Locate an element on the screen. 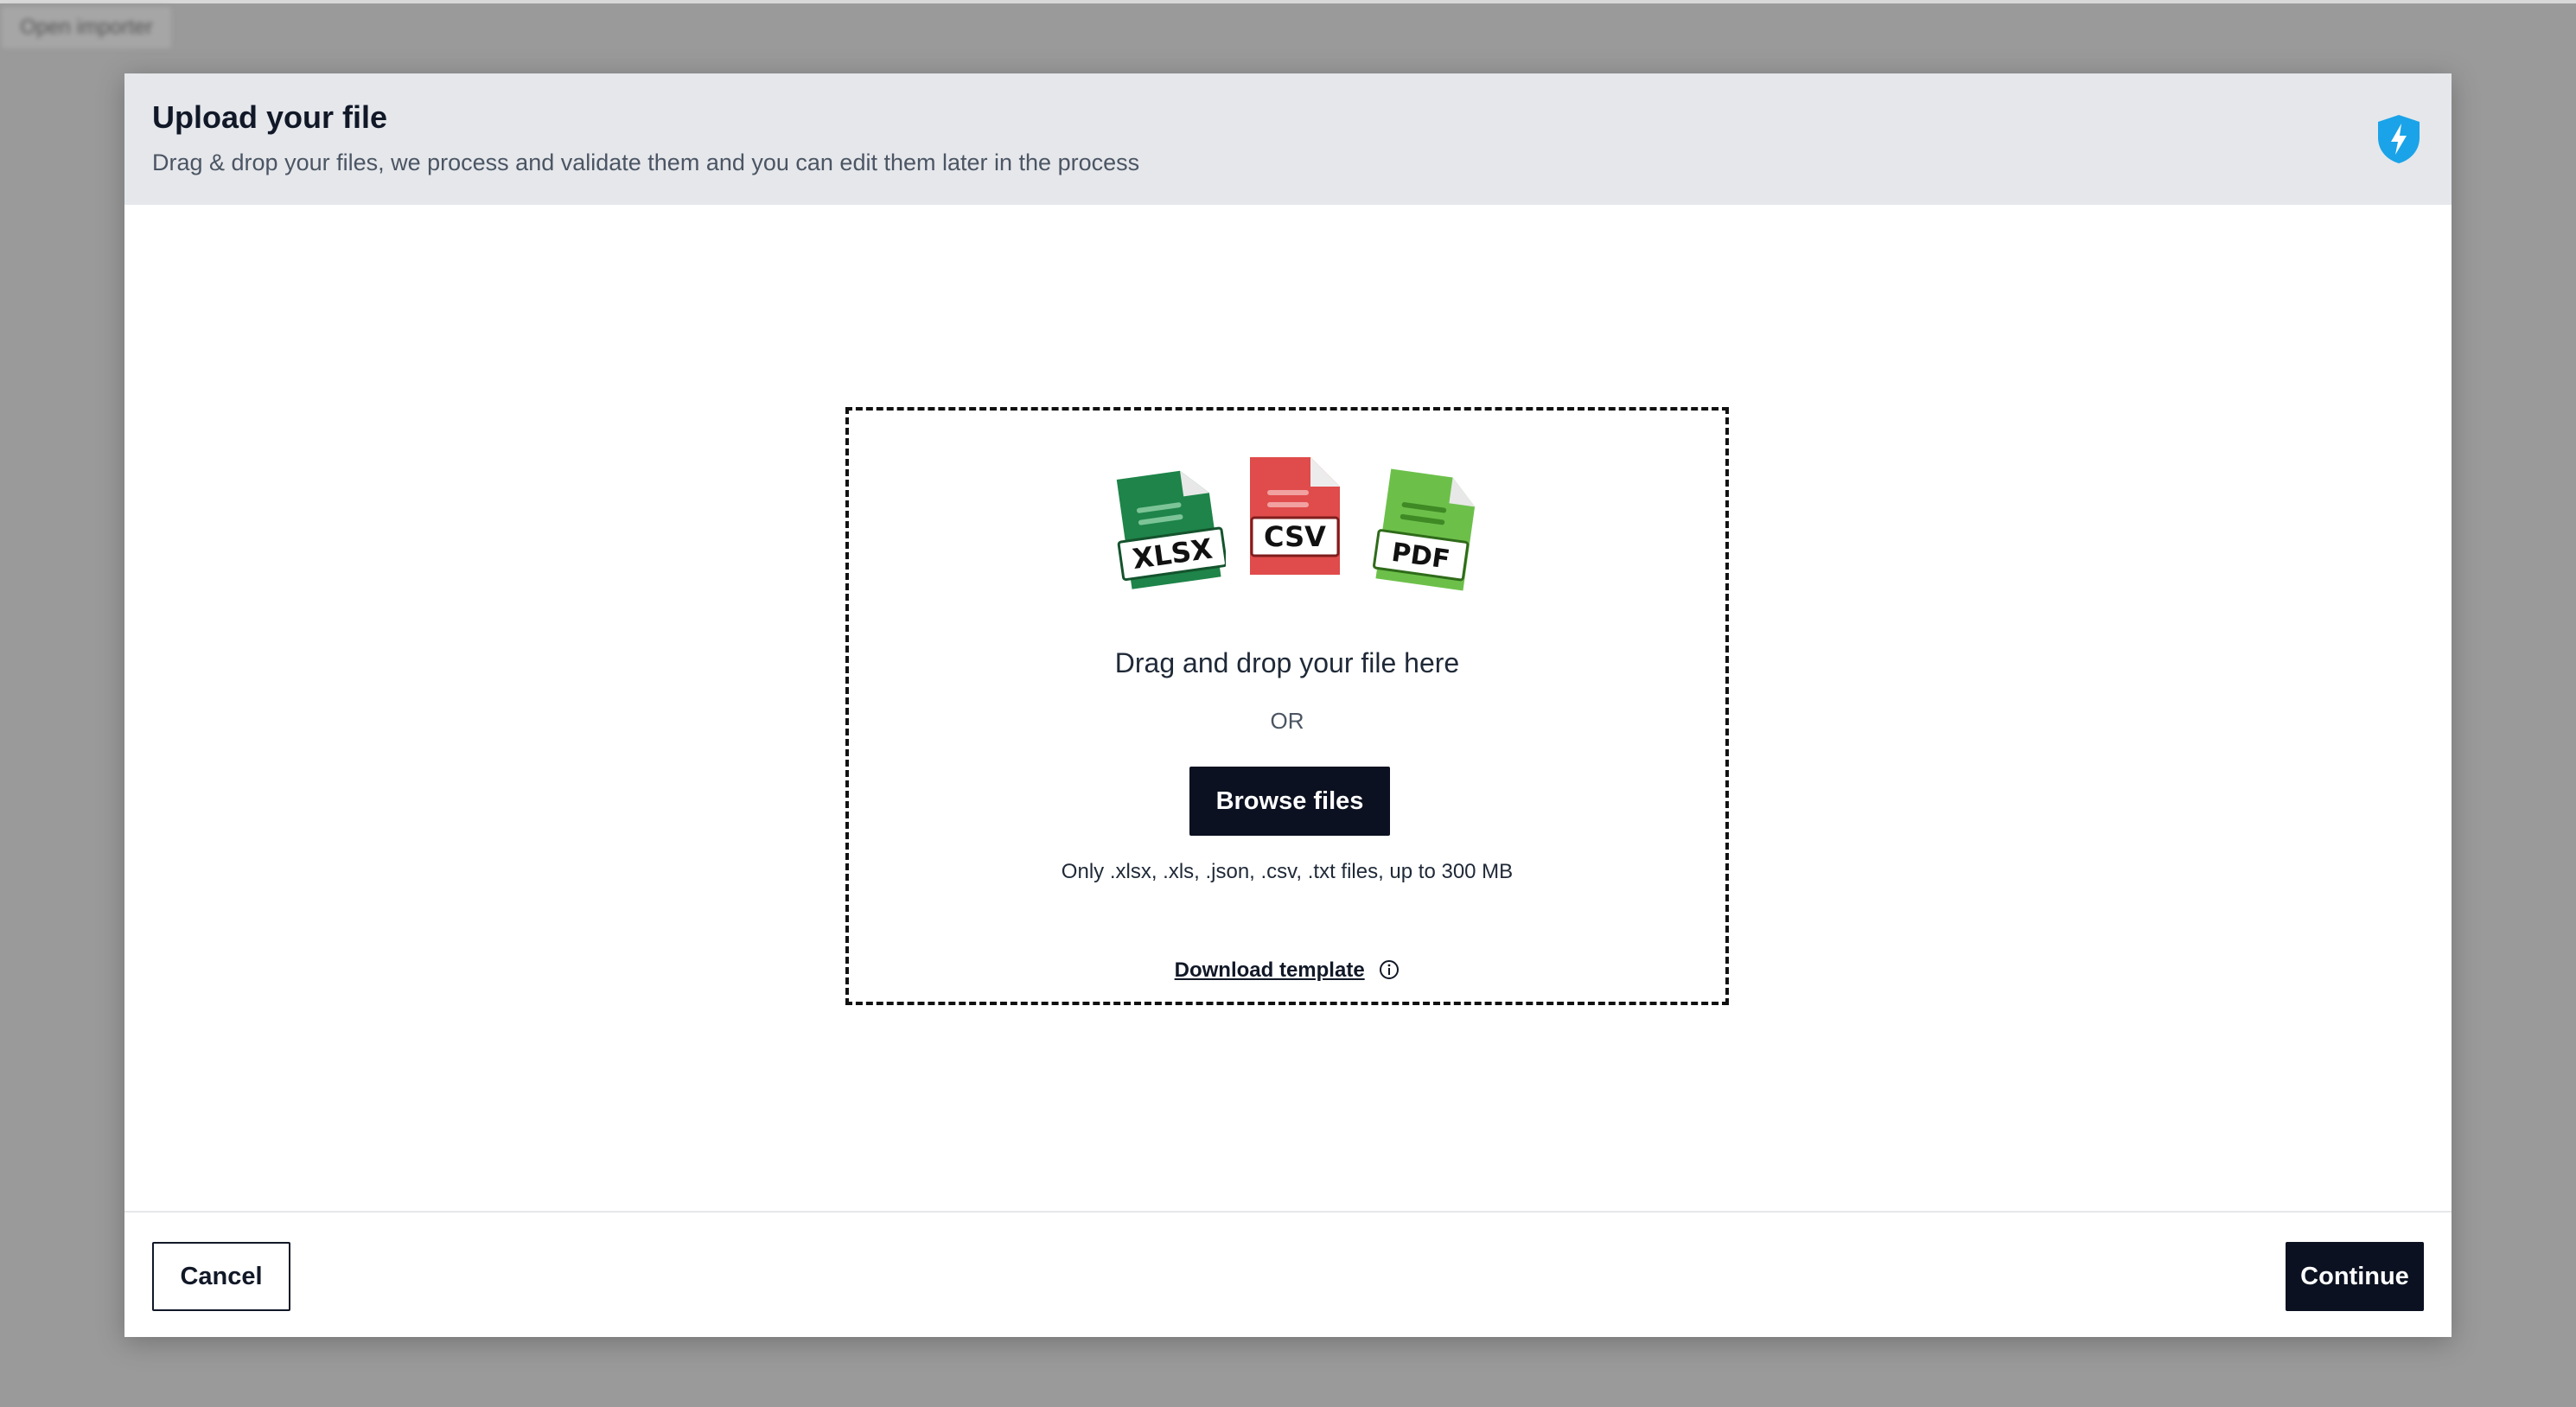 This screenshot has height=1407, width=2576. info-icon is located at coordinates (1389, 969).